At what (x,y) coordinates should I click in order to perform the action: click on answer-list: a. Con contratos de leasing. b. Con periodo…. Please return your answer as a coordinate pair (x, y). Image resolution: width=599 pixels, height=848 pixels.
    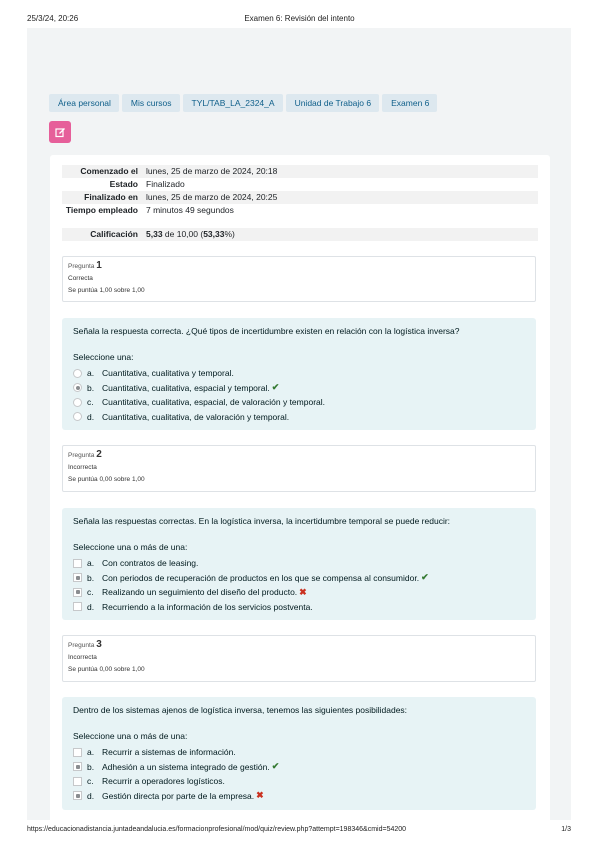
    Looking at the image, I should click on (299, 585).